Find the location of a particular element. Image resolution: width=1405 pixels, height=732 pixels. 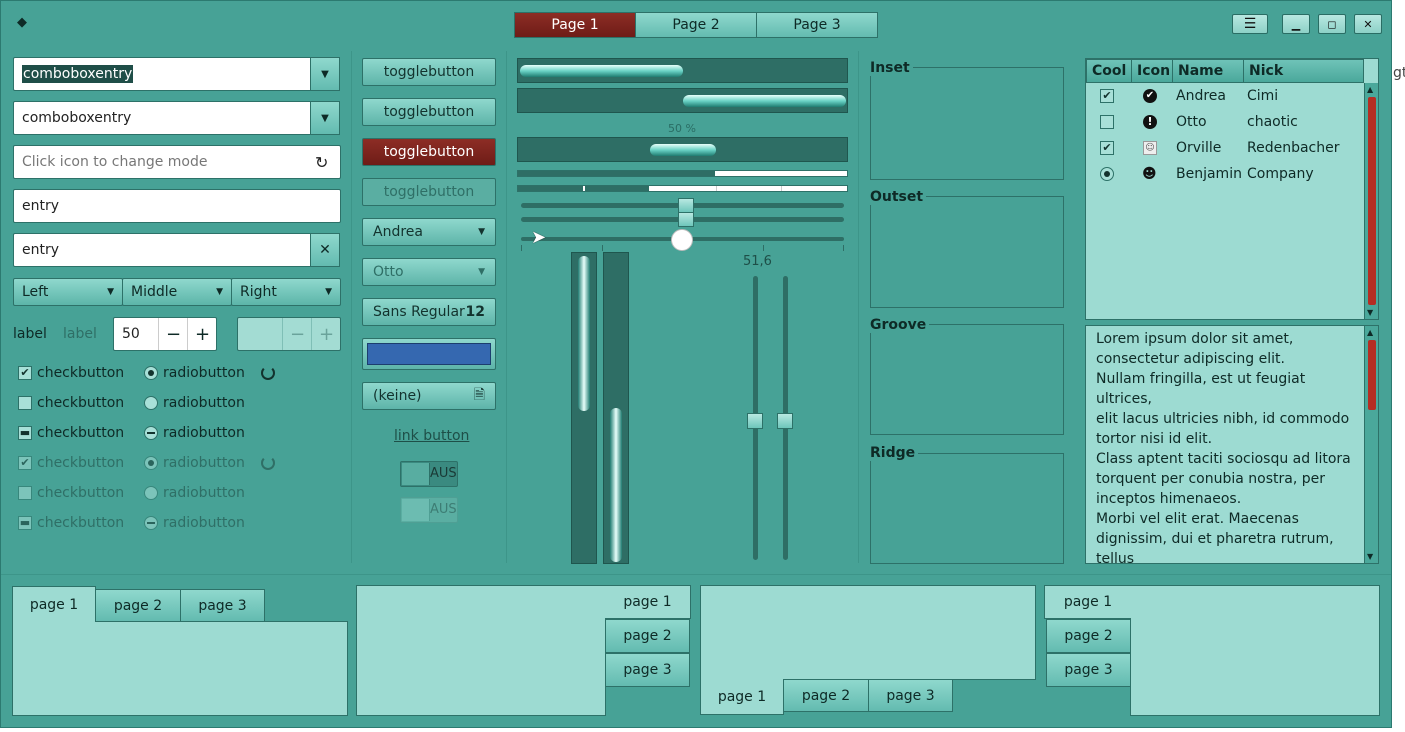

radio-inconsistent is located at coordinates (151, 433).